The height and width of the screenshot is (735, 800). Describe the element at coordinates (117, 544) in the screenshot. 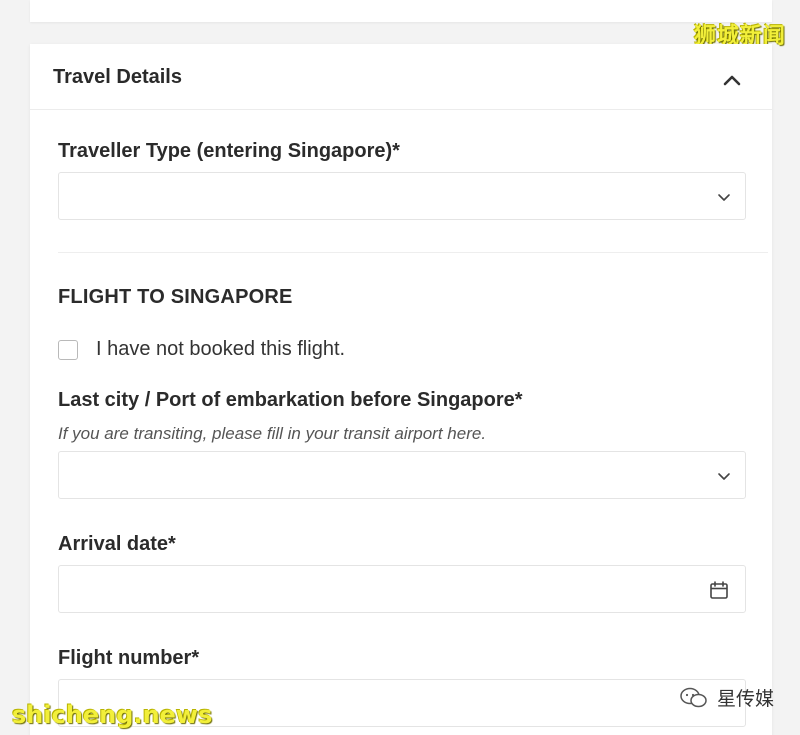

I see `arrival-date-label: Arrival date*` at that location.